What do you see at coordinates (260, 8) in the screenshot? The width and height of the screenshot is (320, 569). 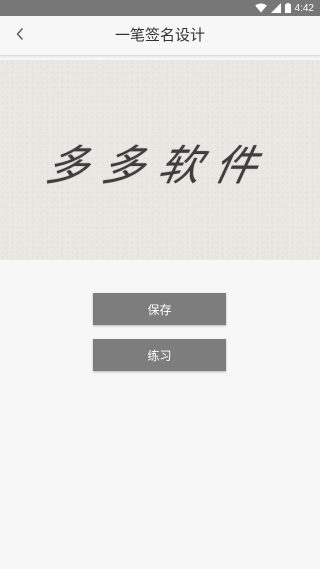 I see `wifi-icon` at bounding box center [260, 8].